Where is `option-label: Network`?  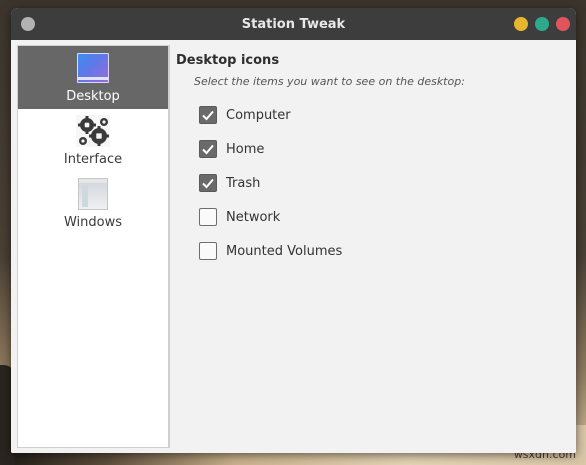 option-label: Network is located at coordinates (253, 217).